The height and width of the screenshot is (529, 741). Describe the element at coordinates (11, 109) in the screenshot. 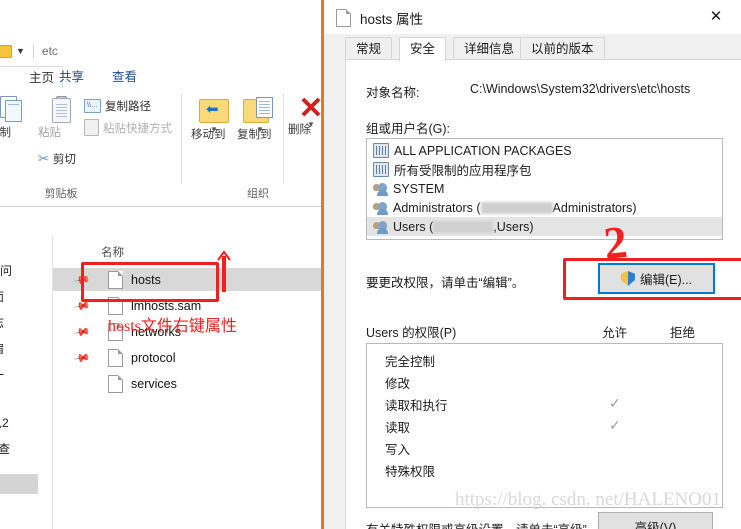

I see `copy-icon` at that location.